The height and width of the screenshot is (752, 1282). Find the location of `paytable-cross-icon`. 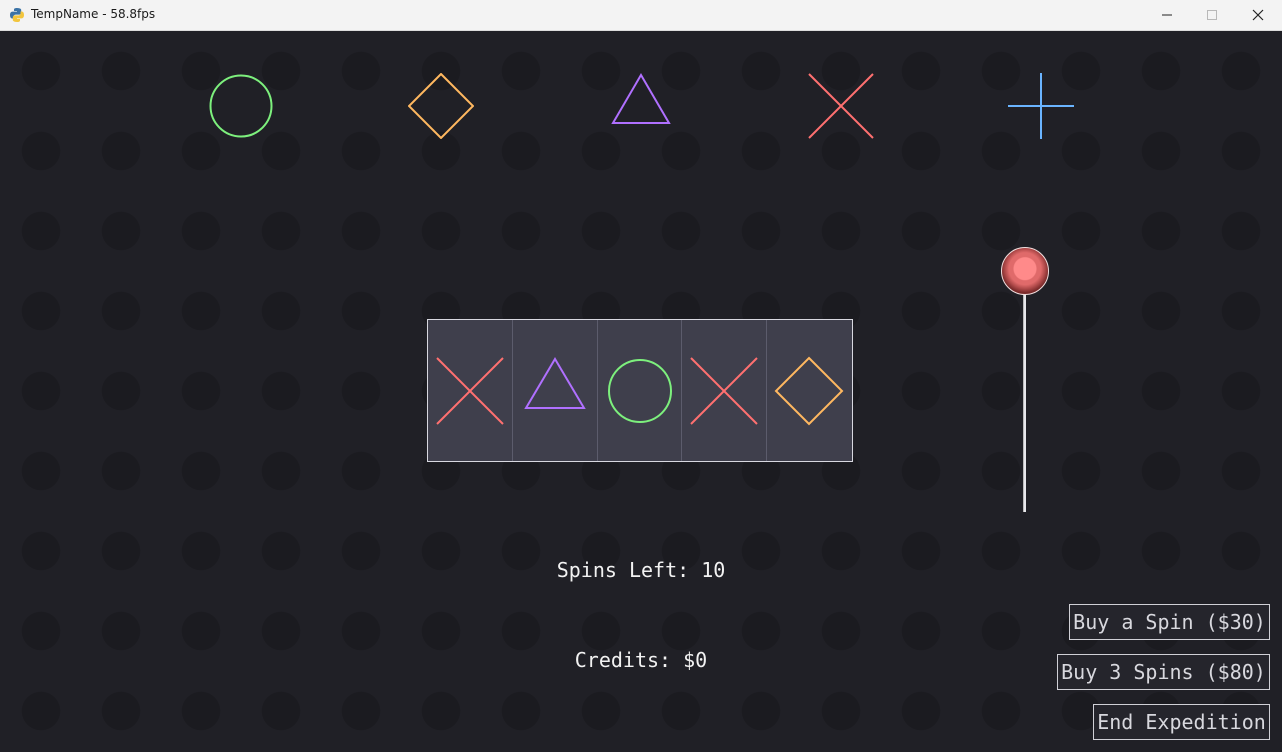

paytable-cross-icon is located at coordinates (841, 106).